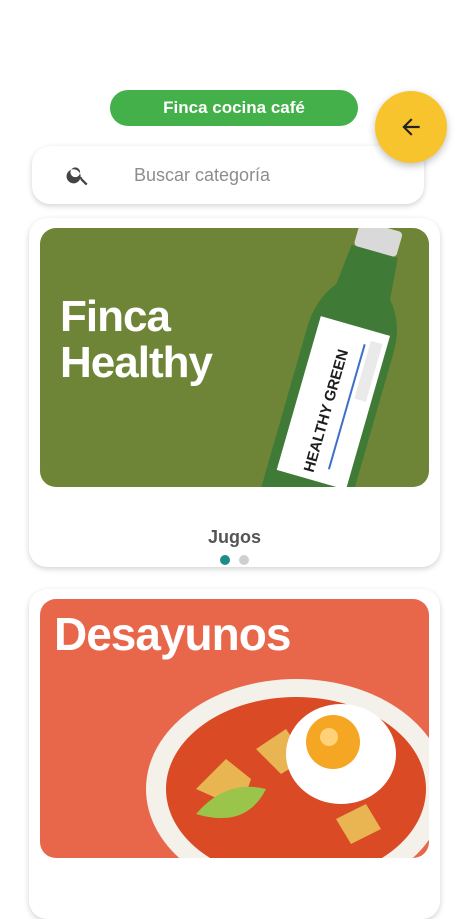 This screenshot has height=919, width=464. Describe the element at coordinates (202, 175) in the screenshot. I see `search-placeholder: Buscar categoría` at that location.